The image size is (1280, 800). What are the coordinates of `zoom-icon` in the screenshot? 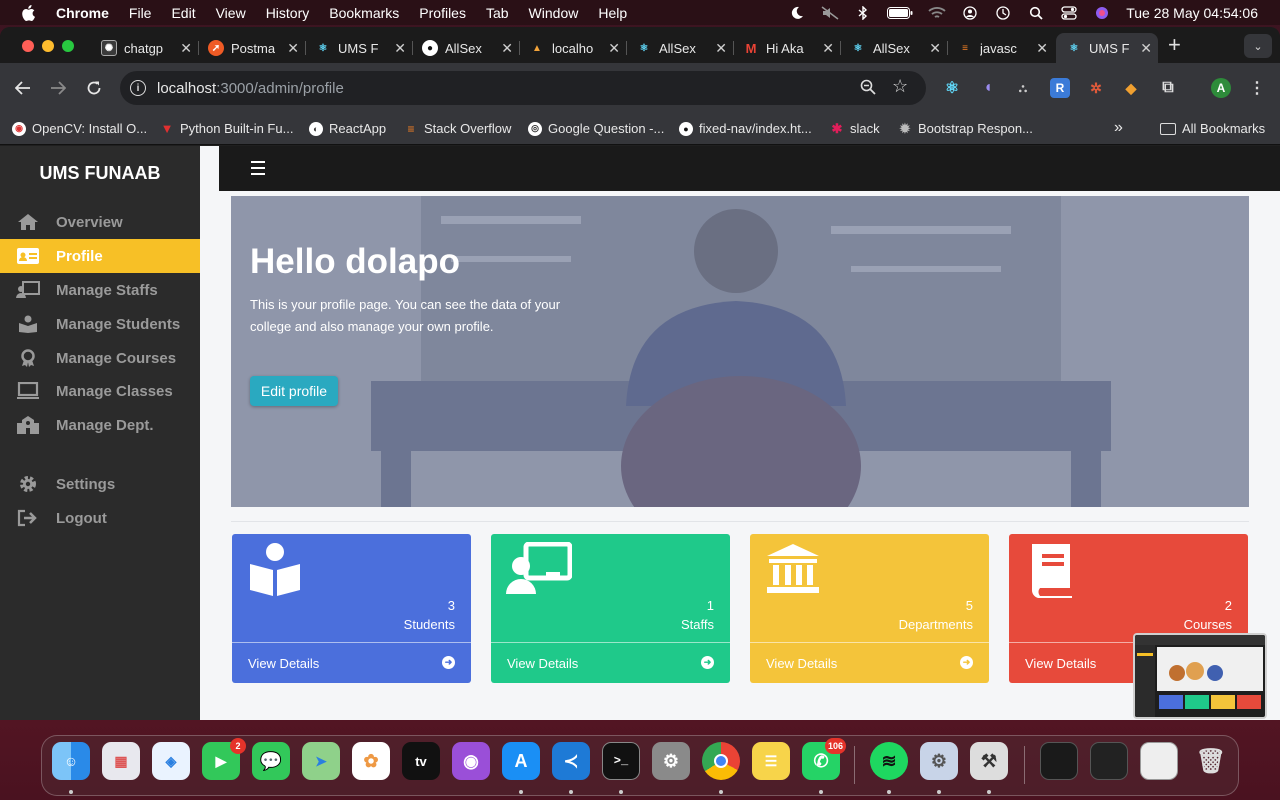 It's located at (868, 89).